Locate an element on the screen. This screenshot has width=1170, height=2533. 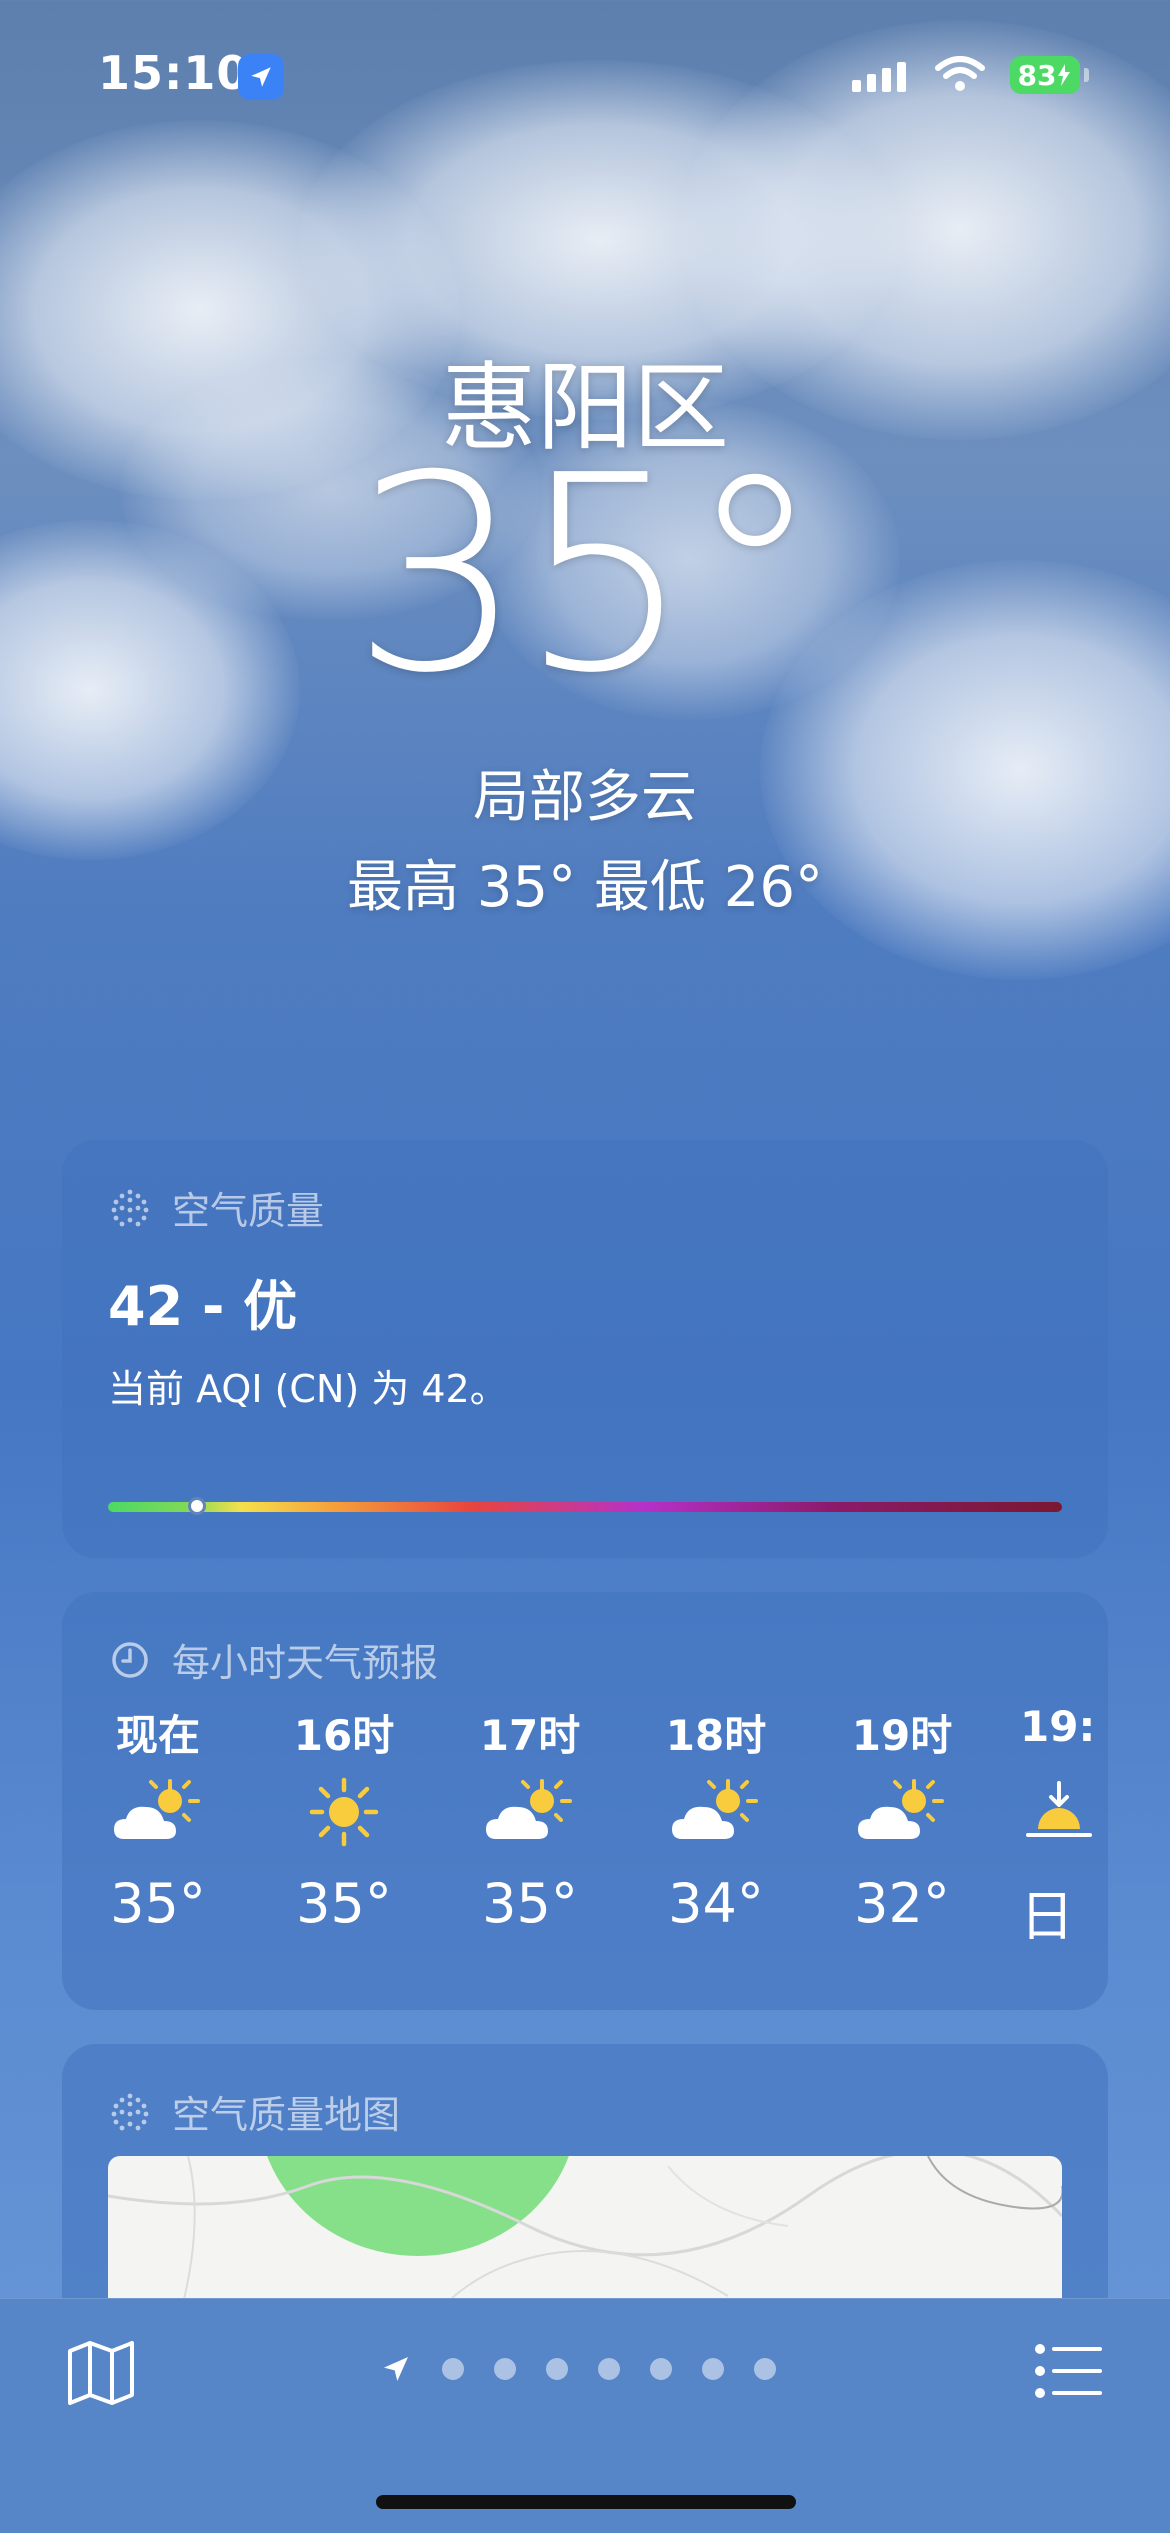
hour-temp: 34° is located at coordinates (716, 1903).